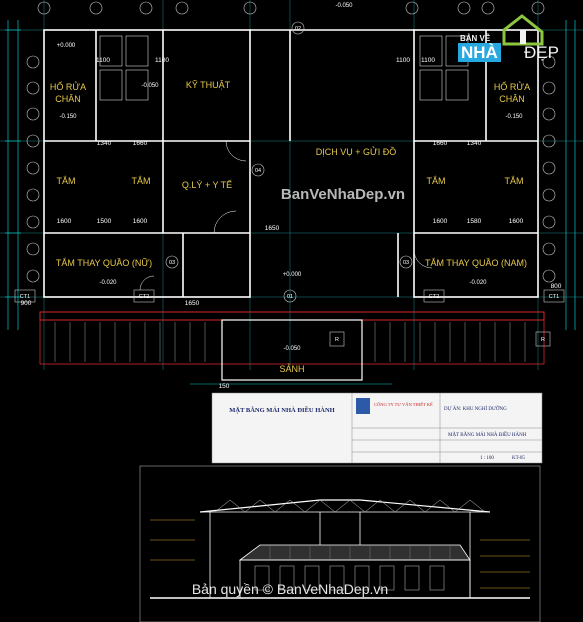 This screenshot has height=622, width=583. I want to click on room-ho-rua-chan-right-2: CHÂN, so click(512, 99).